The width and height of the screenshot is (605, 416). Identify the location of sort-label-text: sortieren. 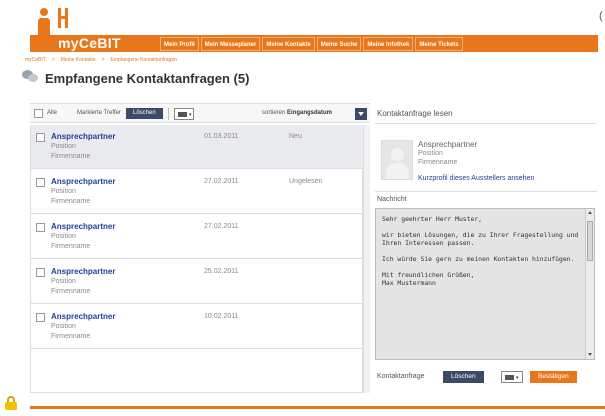
(274, 113).